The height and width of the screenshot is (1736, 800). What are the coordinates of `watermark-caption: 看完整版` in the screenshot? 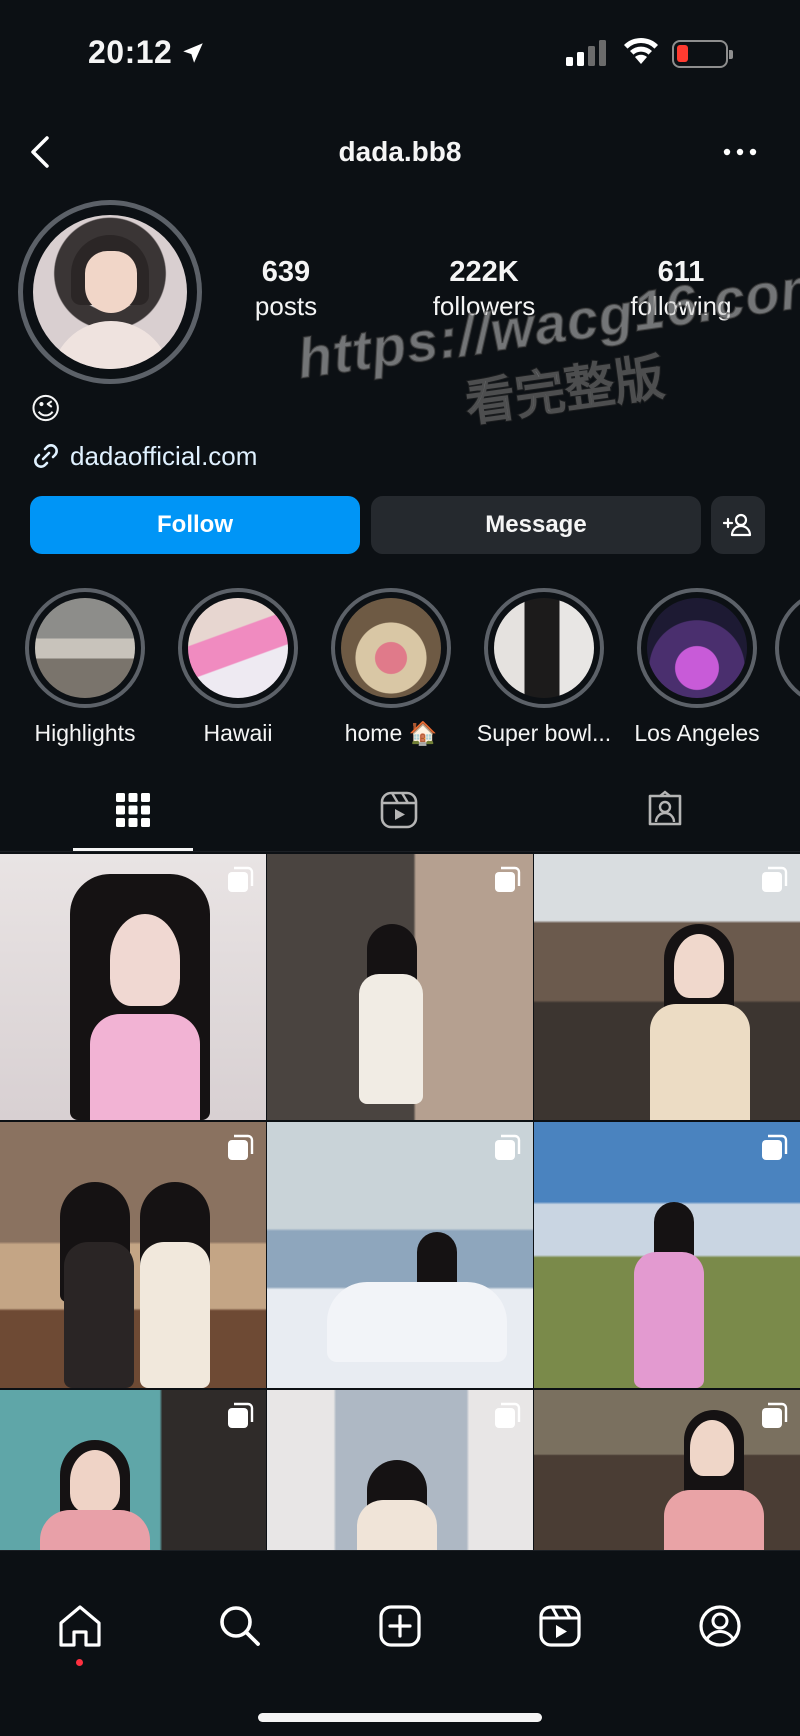 It's located at (565, 390).